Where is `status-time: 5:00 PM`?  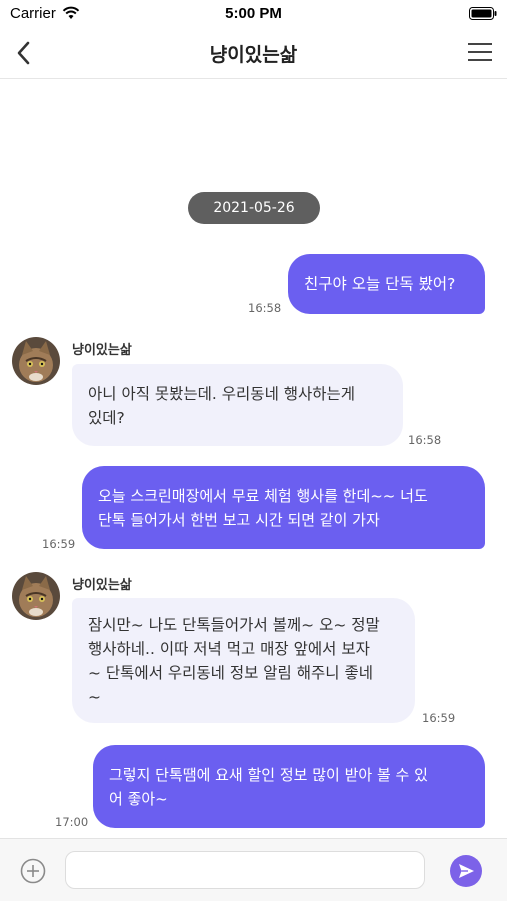
status-time: 5:00 PM is located at coordinates (253, 13).